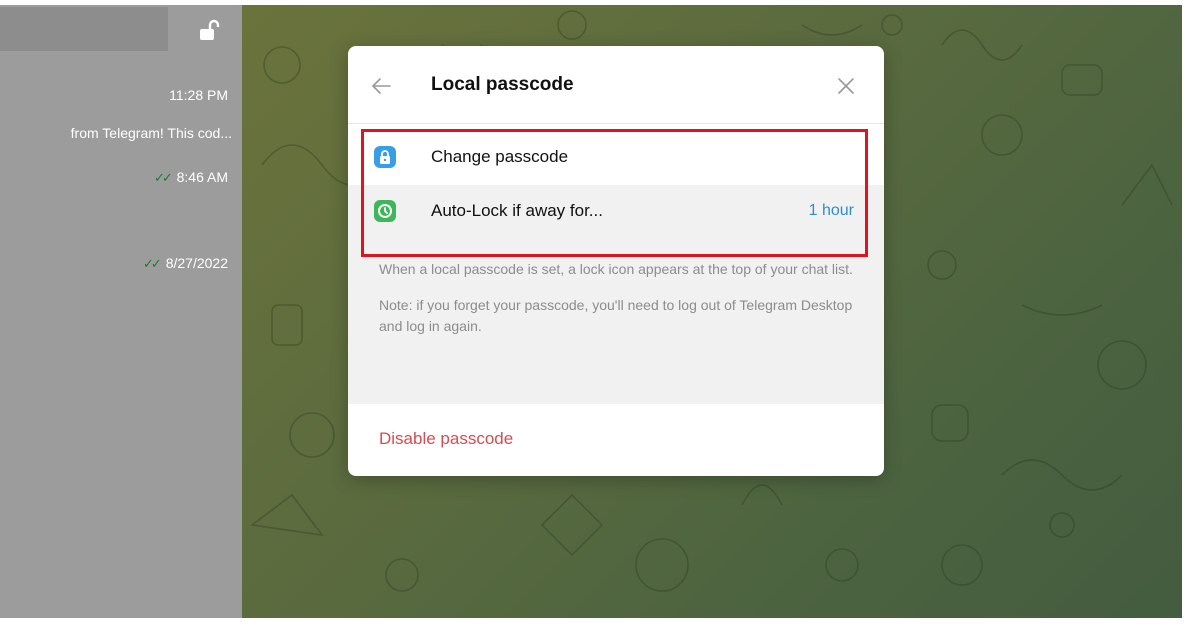  I want to click on chat-time-row: ✓✓ 8:46 AM, so click(191, 177).